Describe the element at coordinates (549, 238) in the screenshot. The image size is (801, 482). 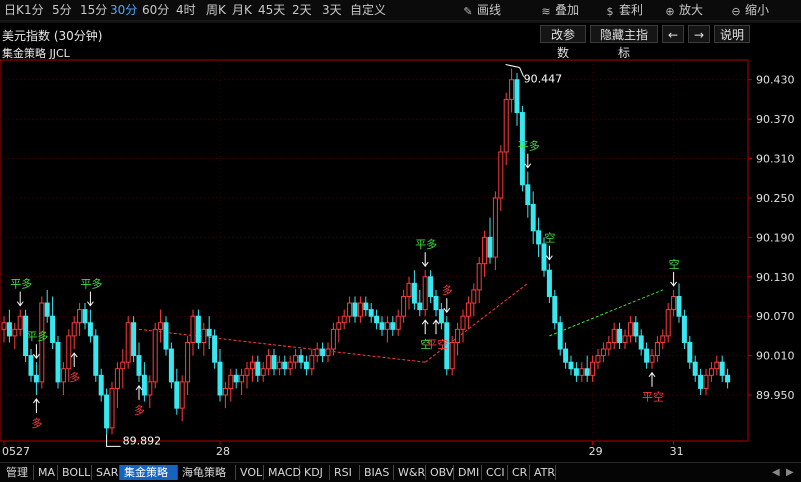
I see `signal-label: 空` at that location.